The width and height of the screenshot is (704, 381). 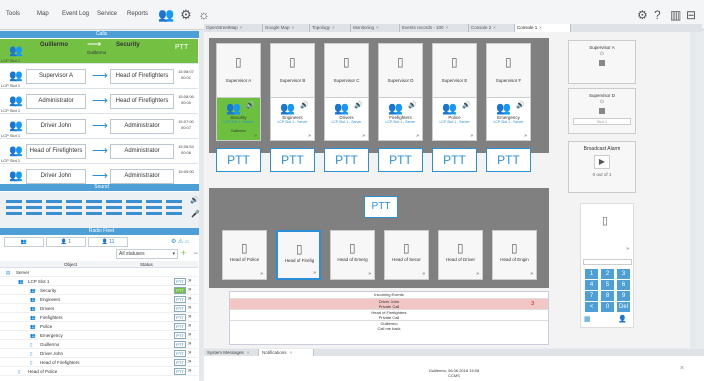 What do you see at coordinates (201, 206) in the screenshot?
I see `scrollbar` at bounding box center [201, 206].